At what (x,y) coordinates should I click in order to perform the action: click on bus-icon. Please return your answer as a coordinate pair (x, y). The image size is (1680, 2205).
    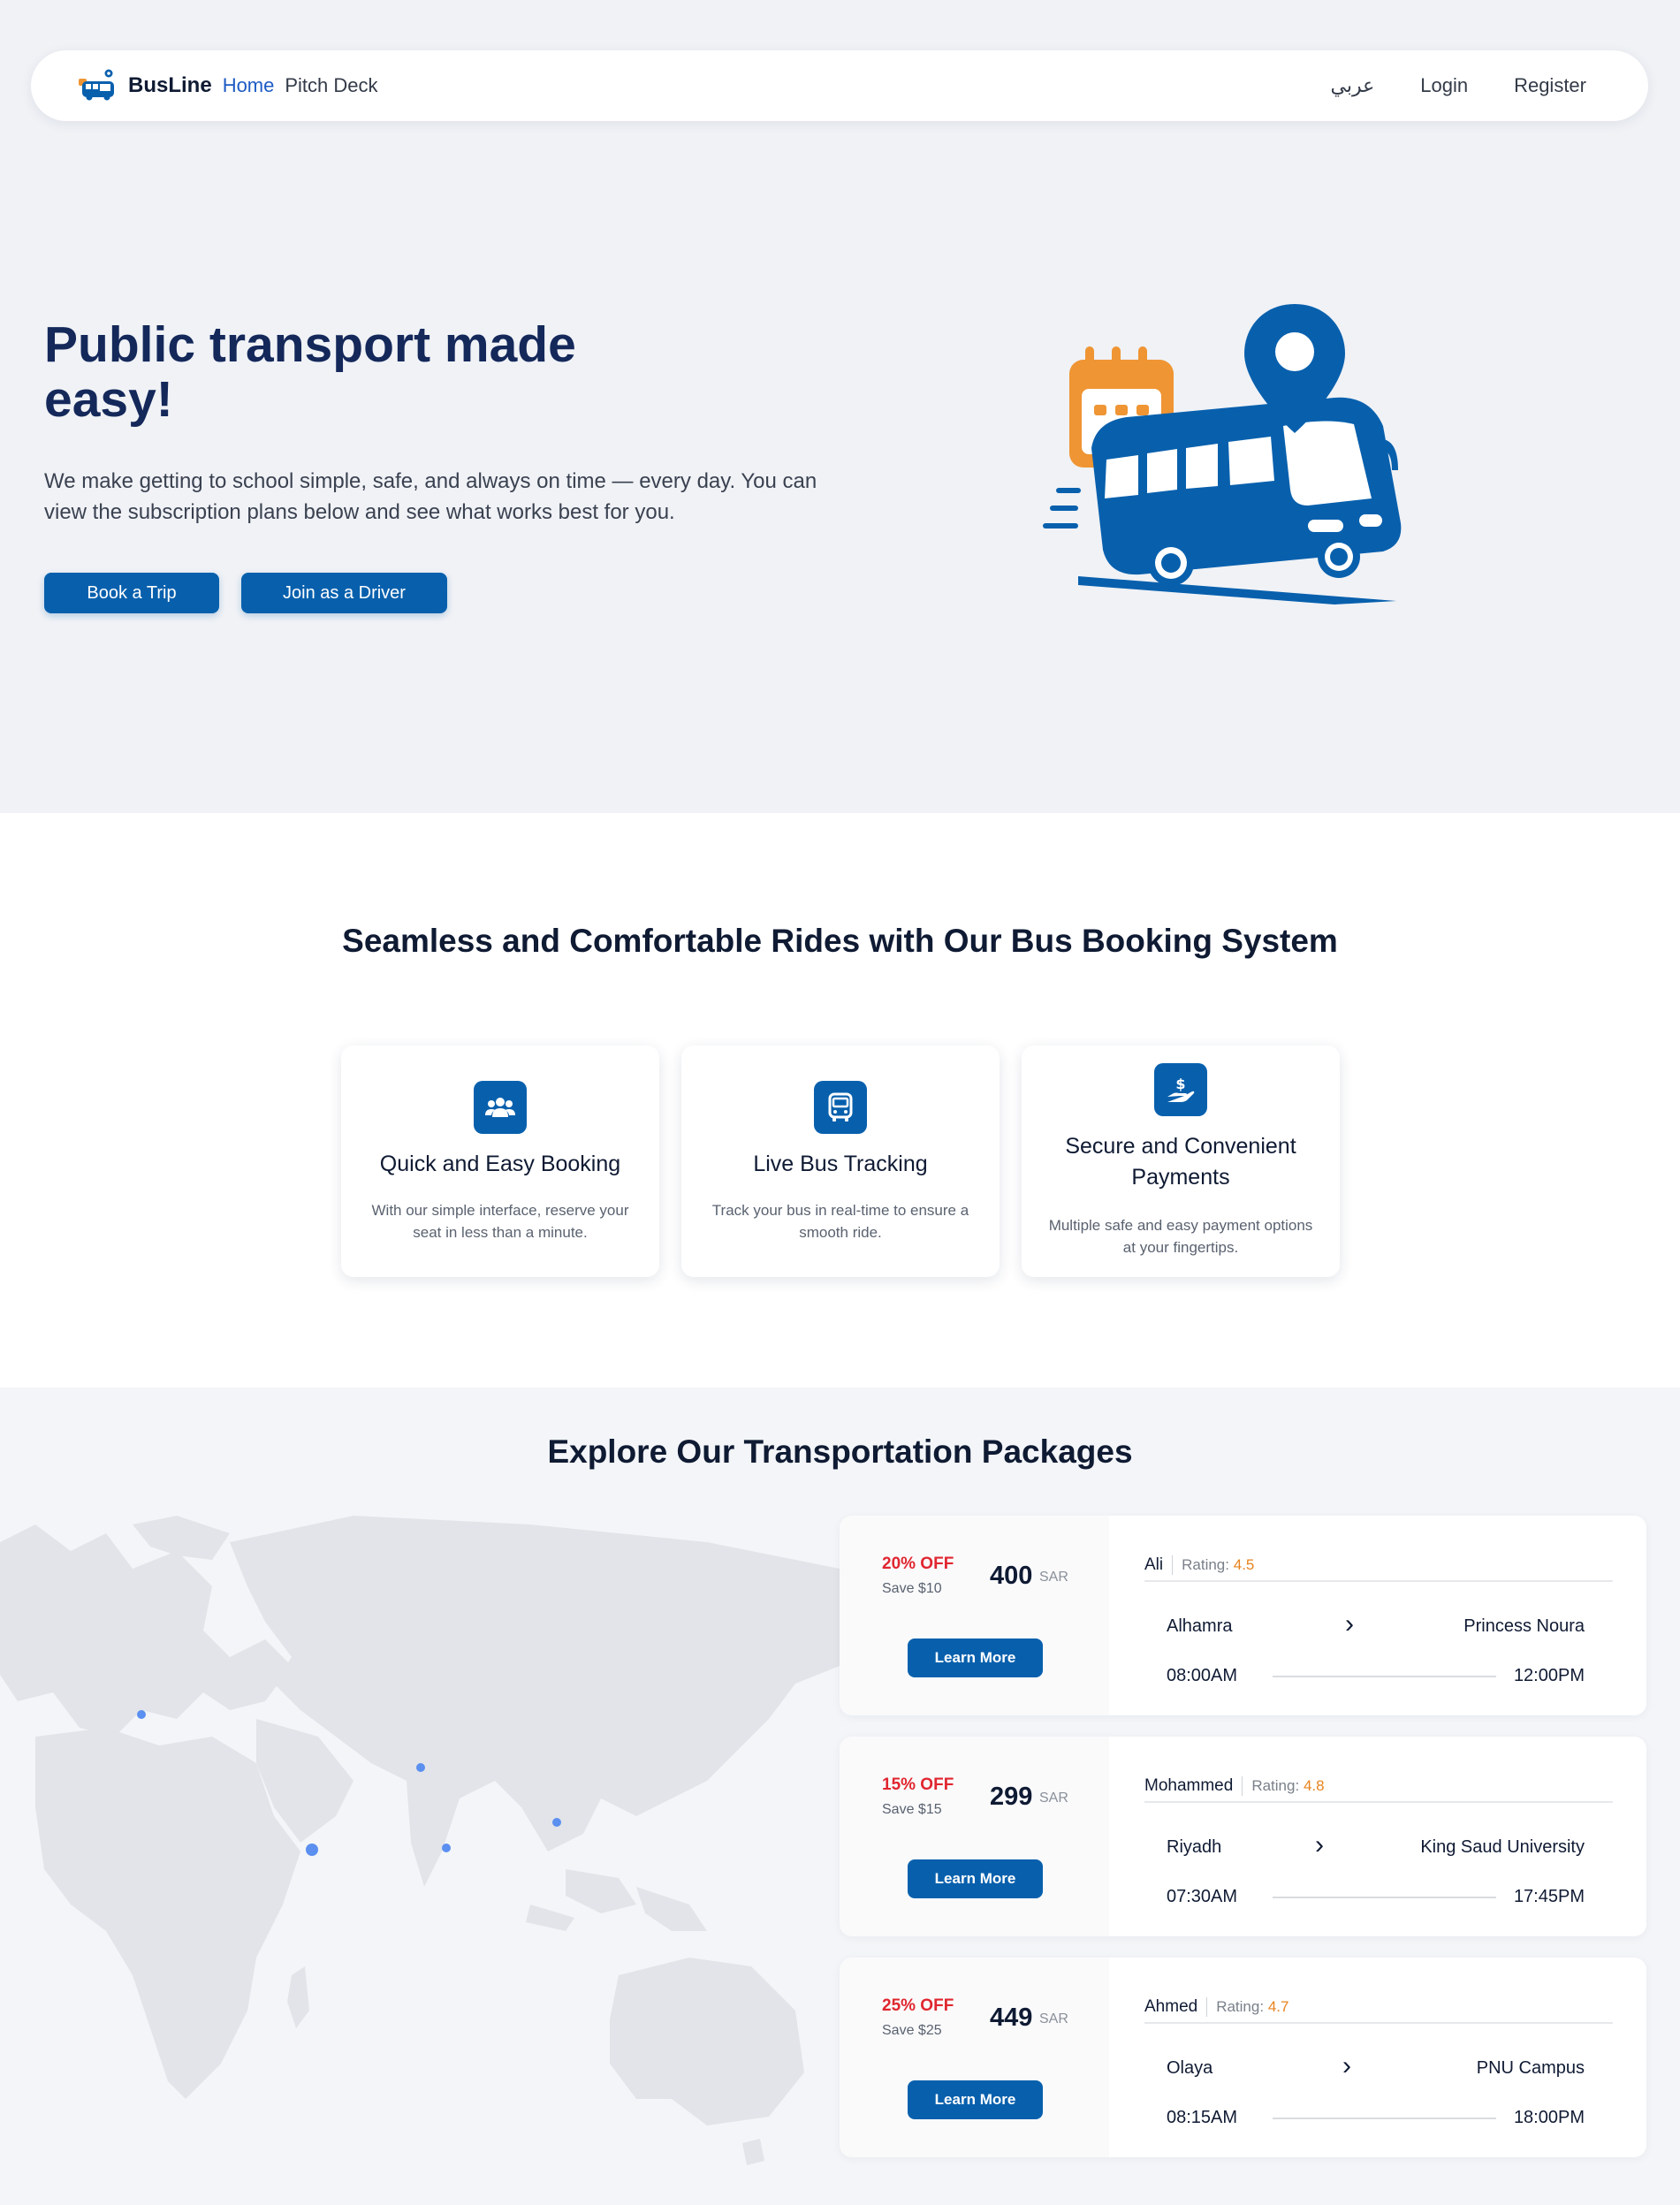
    Looking at the image, I should click on (840, 1107).